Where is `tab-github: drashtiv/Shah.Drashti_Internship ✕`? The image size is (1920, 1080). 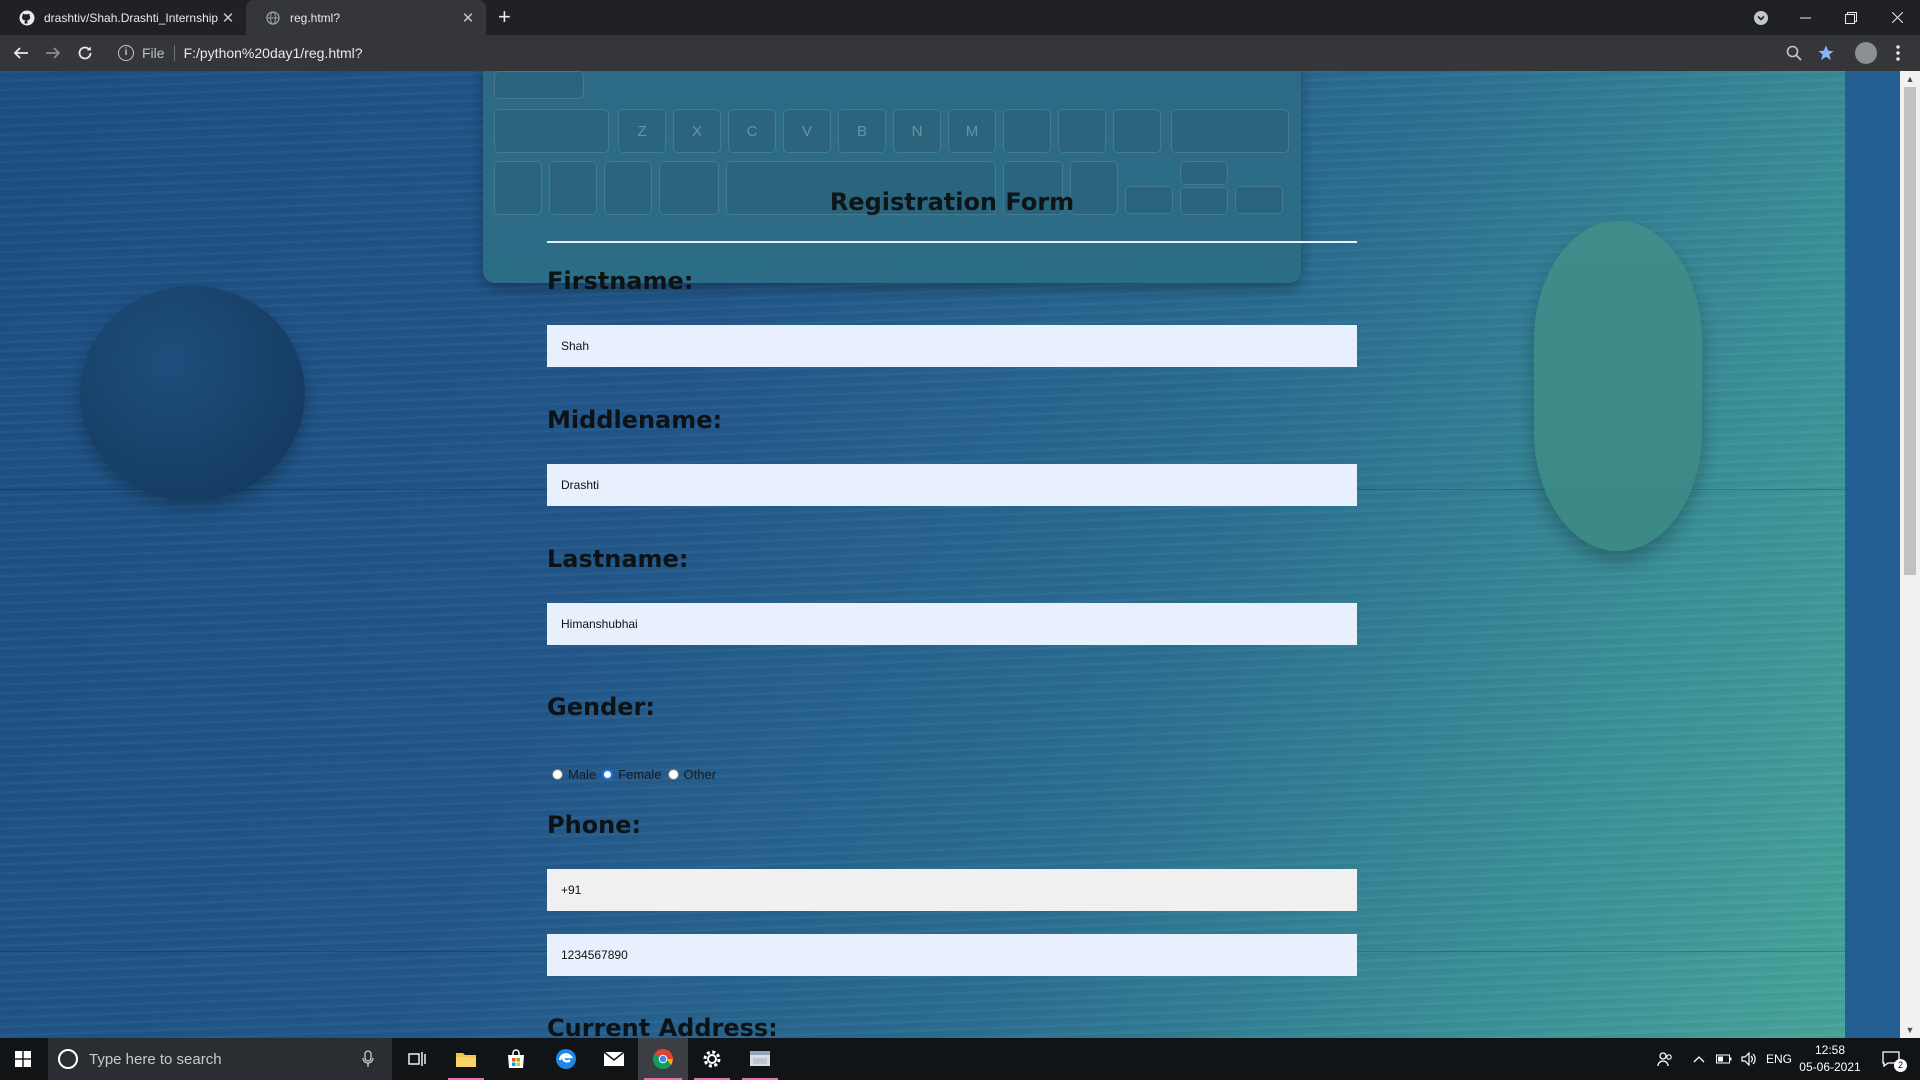
tab-github: drashtiv/Shah.Drashti_Internship ✕ is located at coordinates (123, 17).